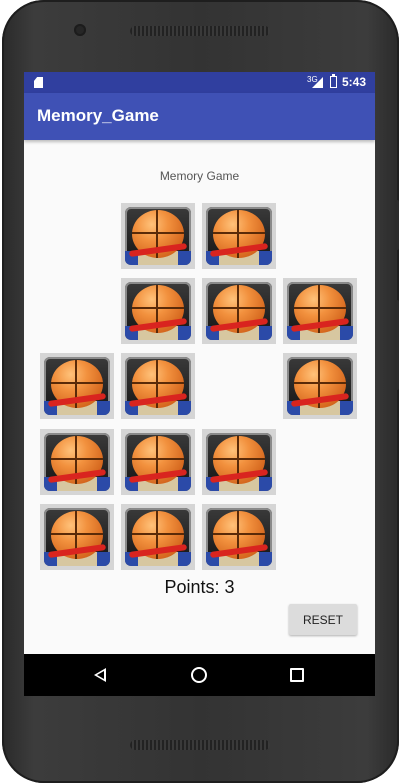  I want to click on app-bar: Memory_Game, so click(199, 116).